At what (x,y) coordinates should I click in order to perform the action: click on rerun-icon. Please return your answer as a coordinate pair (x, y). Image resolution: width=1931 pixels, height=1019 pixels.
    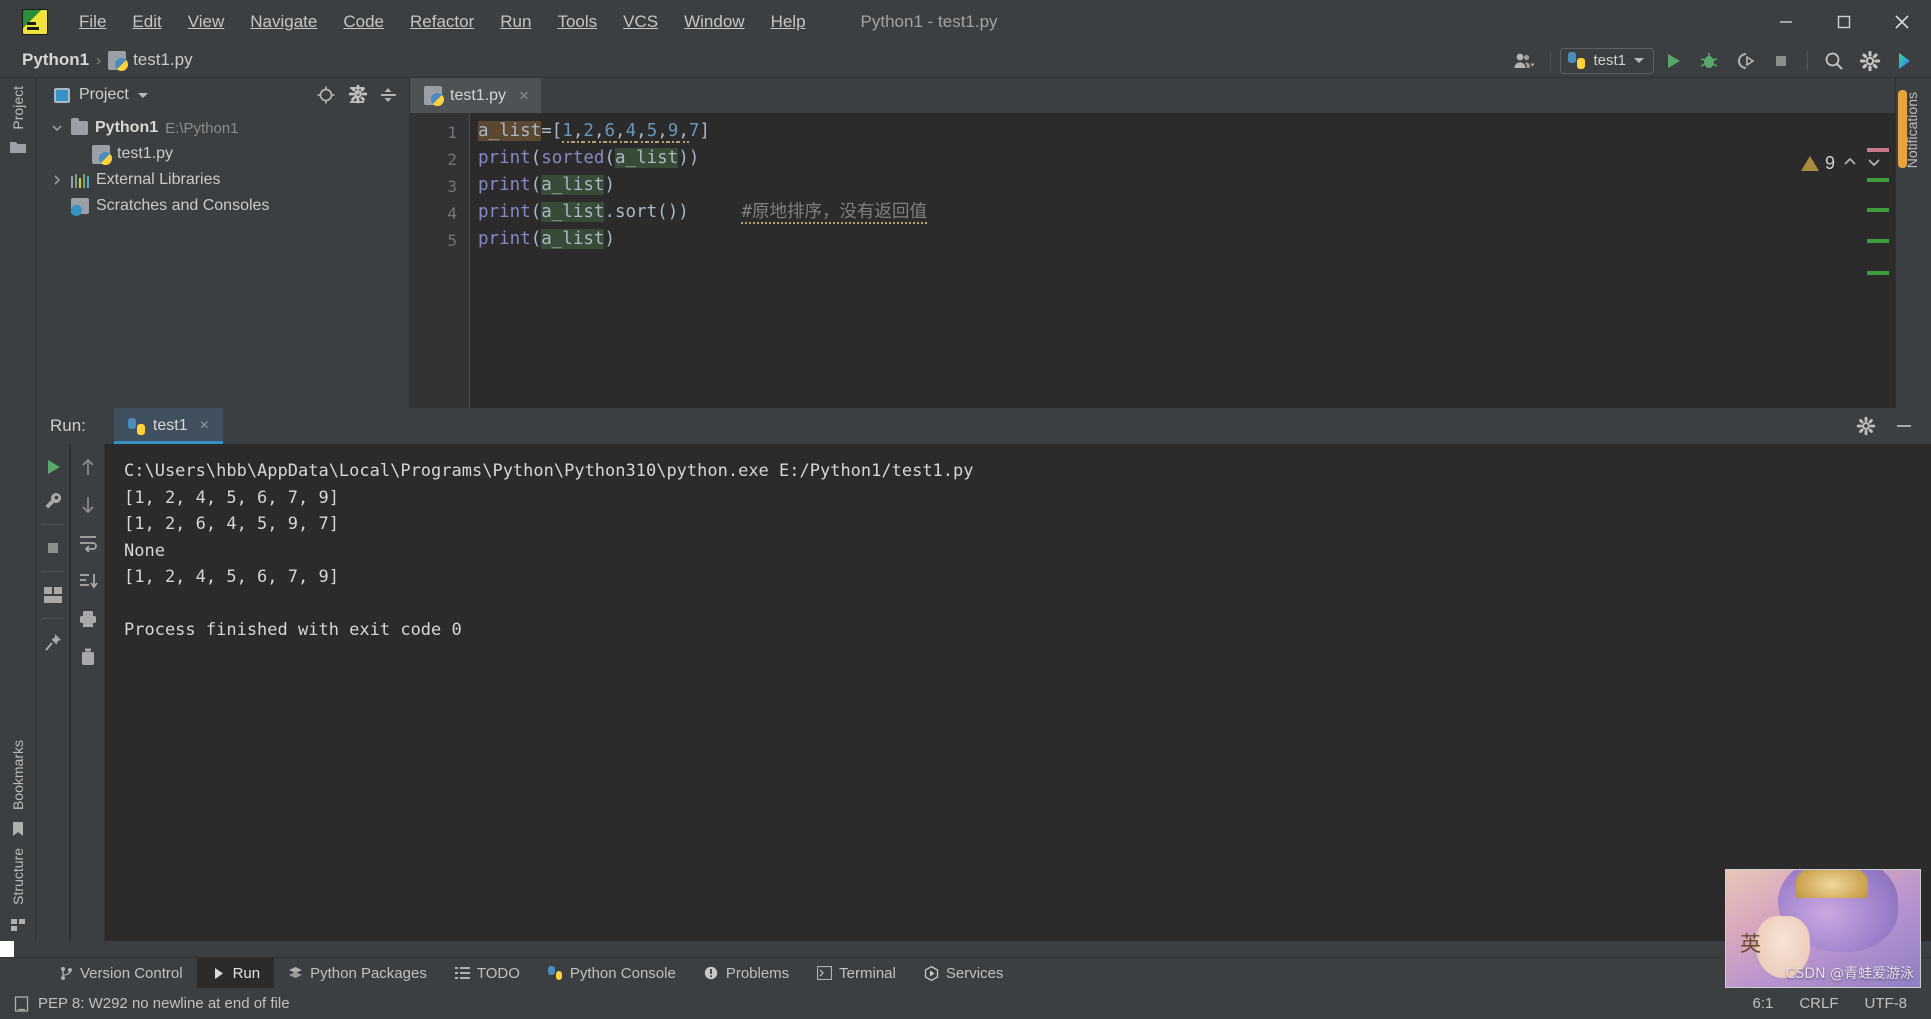
    Looking at the image, I should click on (53, 467).